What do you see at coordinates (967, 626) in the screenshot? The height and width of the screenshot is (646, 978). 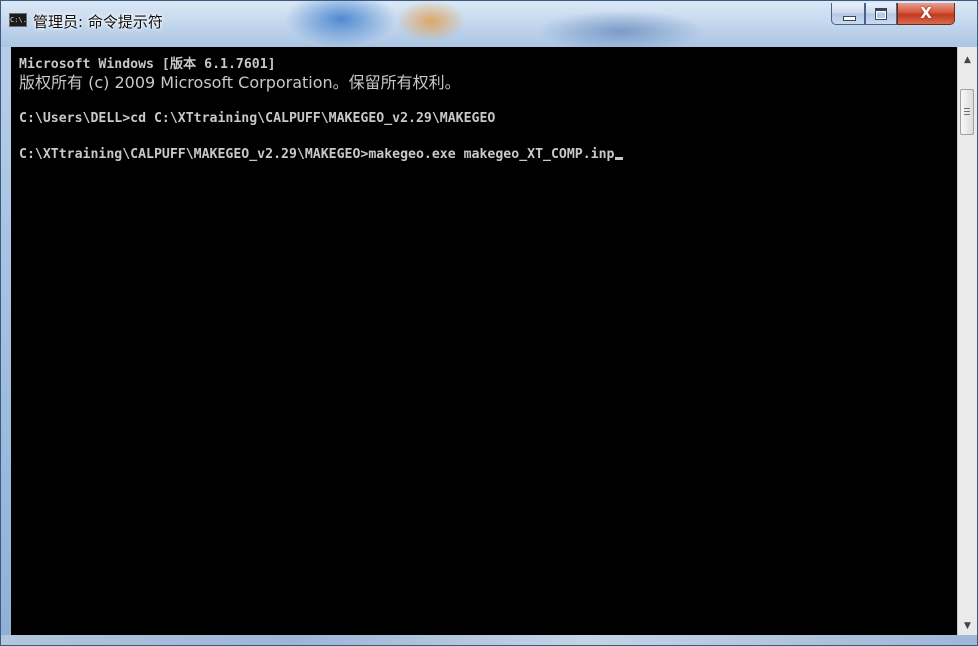 I see `scroll-down-arrow-icon: ▼` at bounding box center [967, 626].